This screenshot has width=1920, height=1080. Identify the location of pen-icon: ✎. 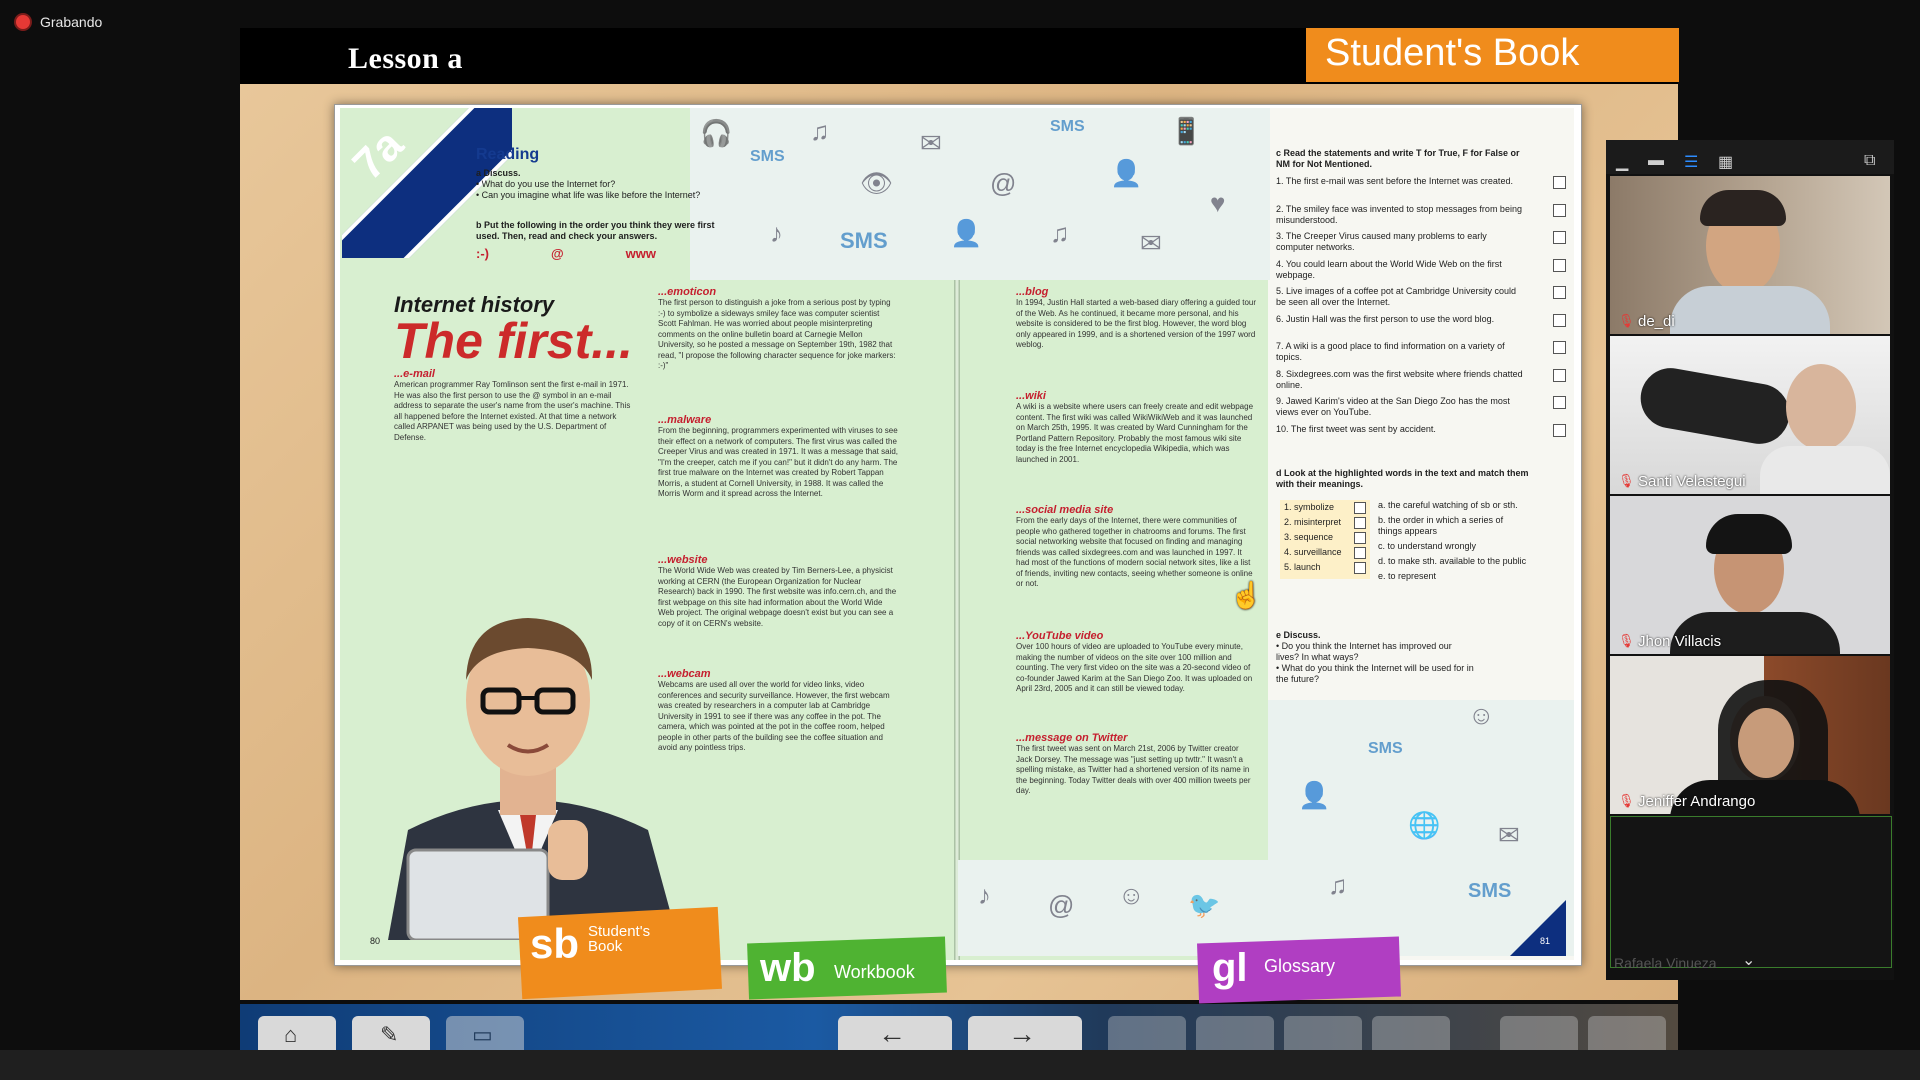
(389, 1034).